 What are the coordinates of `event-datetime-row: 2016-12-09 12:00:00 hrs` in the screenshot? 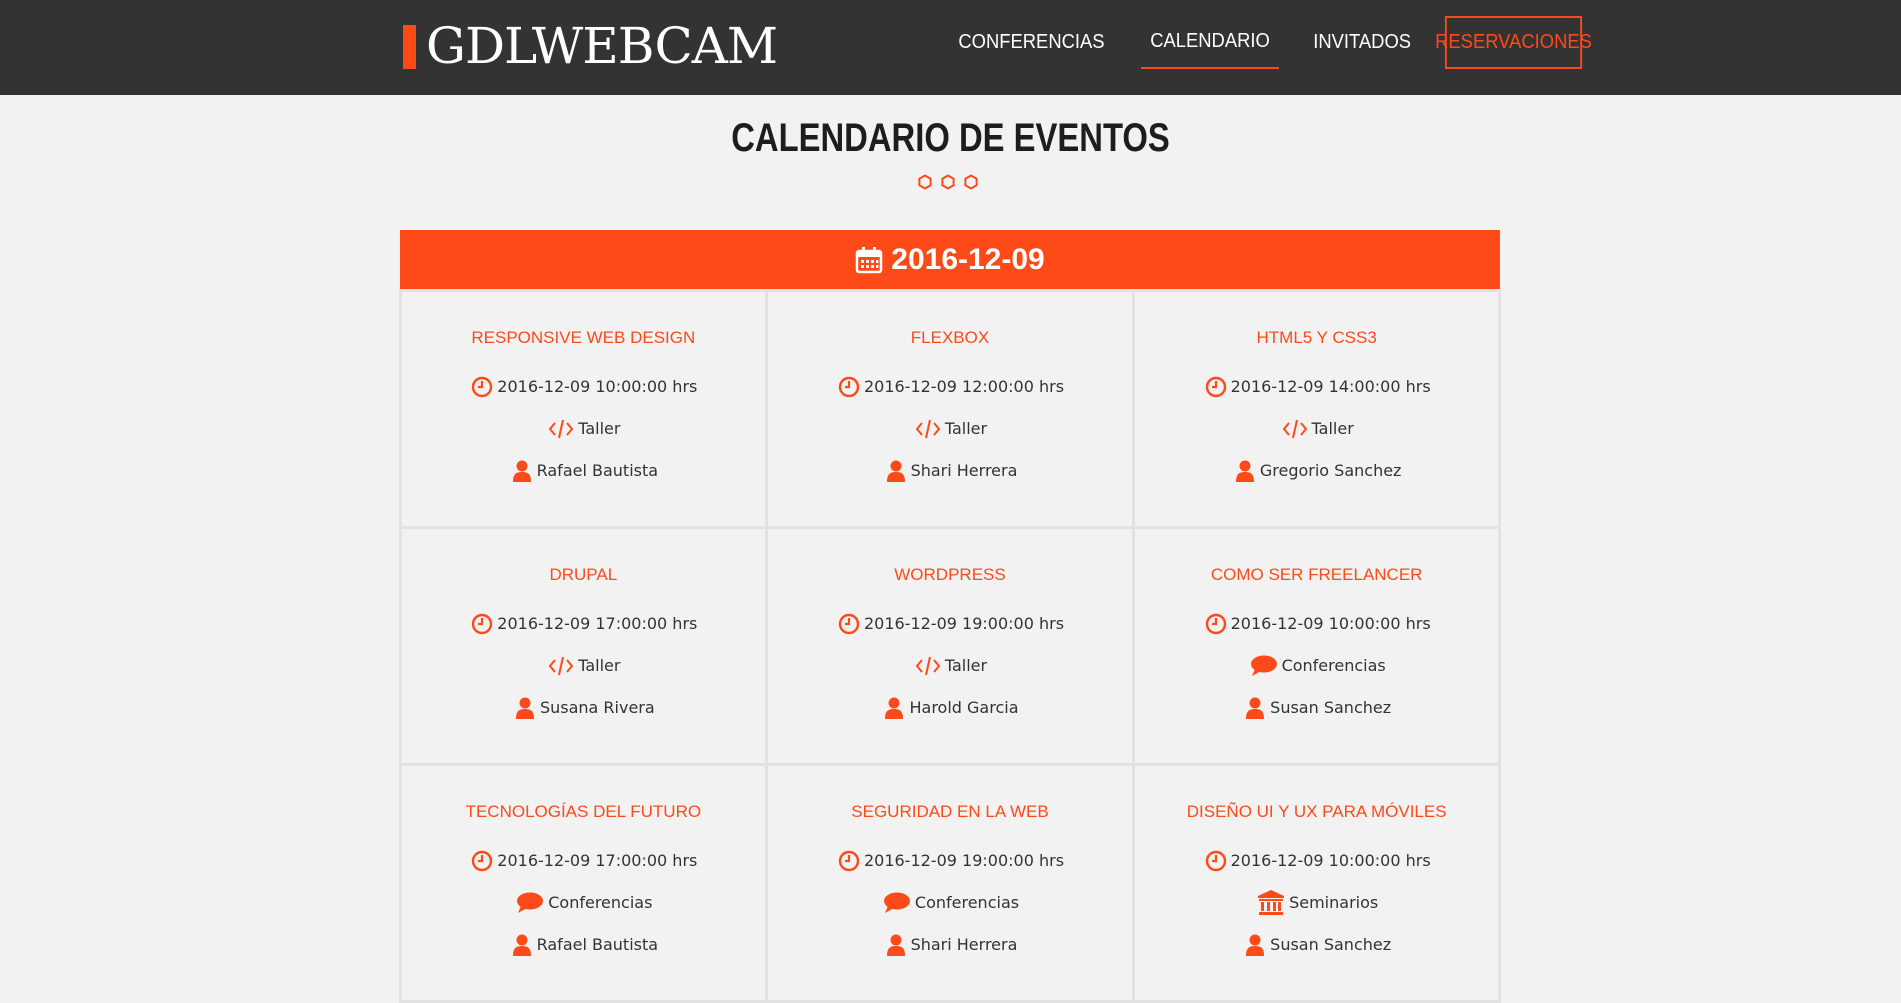 It's located at (950, 387).